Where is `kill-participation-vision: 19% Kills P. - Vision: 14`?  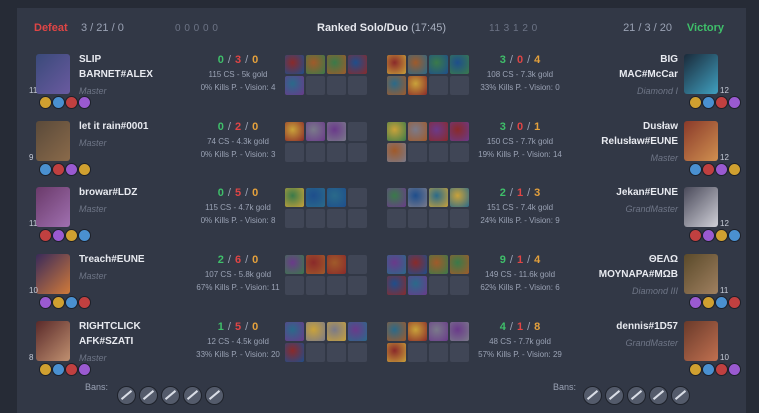
kill-participation-vision: 19% Kills P. - Vision: 14 is located at coordinates (520, 154).